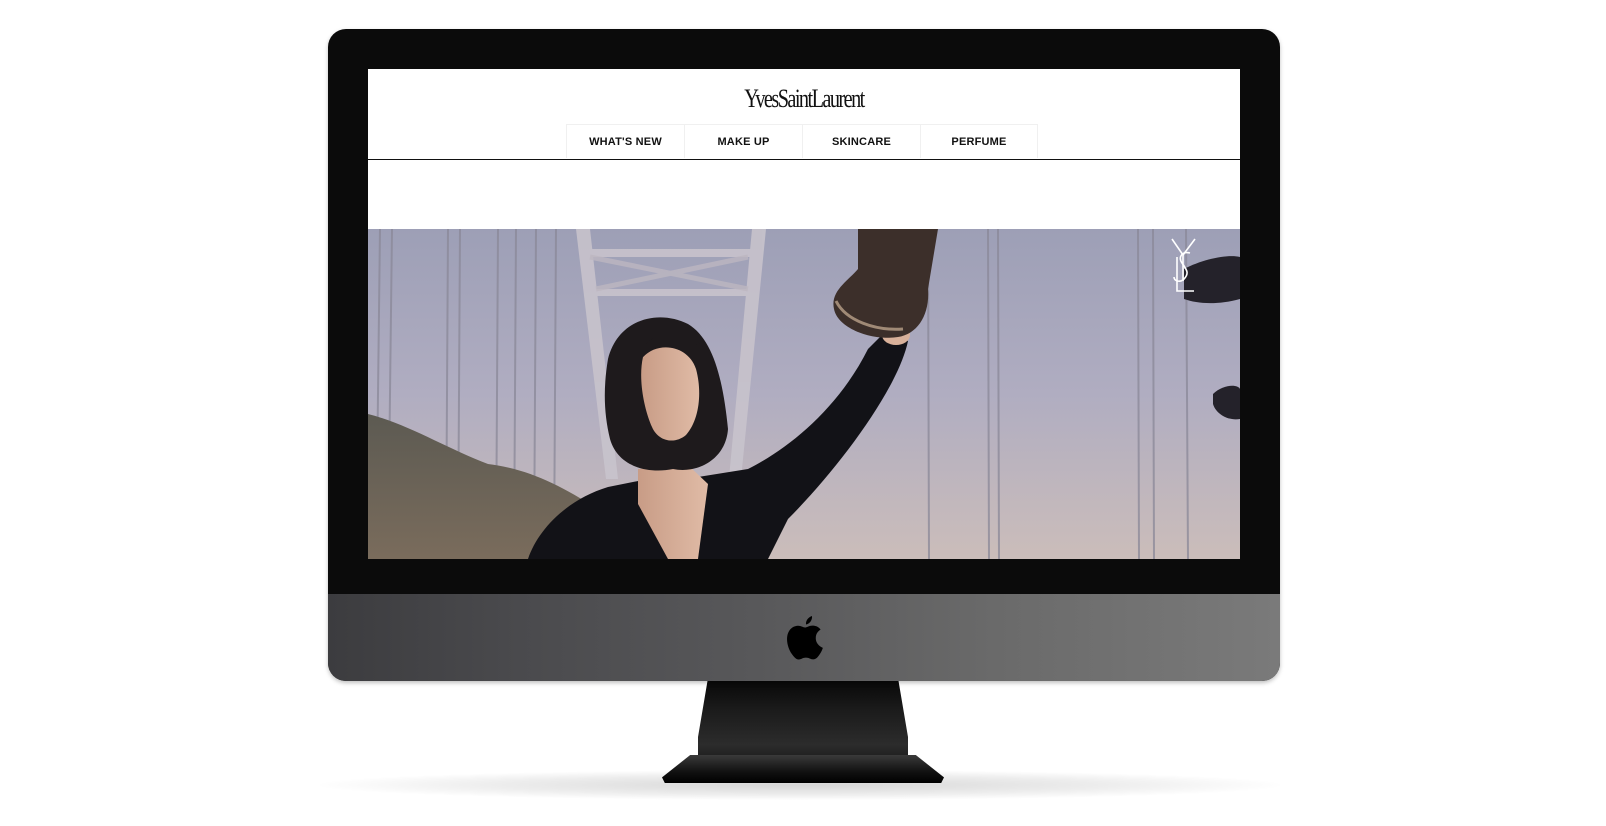 This screenshot has height=826, width=1606. Describe the element at coordinates (804, 99) in the screenshot. I see `brand-logo: YvesSaintLaurent` at that location.